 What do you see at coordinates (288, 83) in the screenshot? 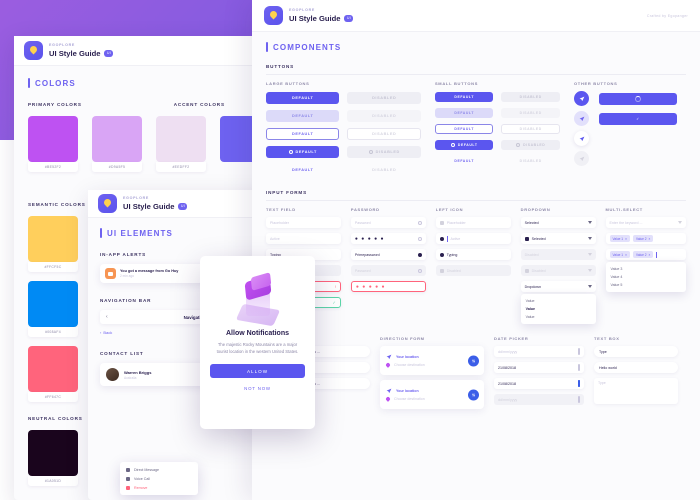
I see `large-buttons-label: LARGE BUTTONS` at bounding box center [288, 83].